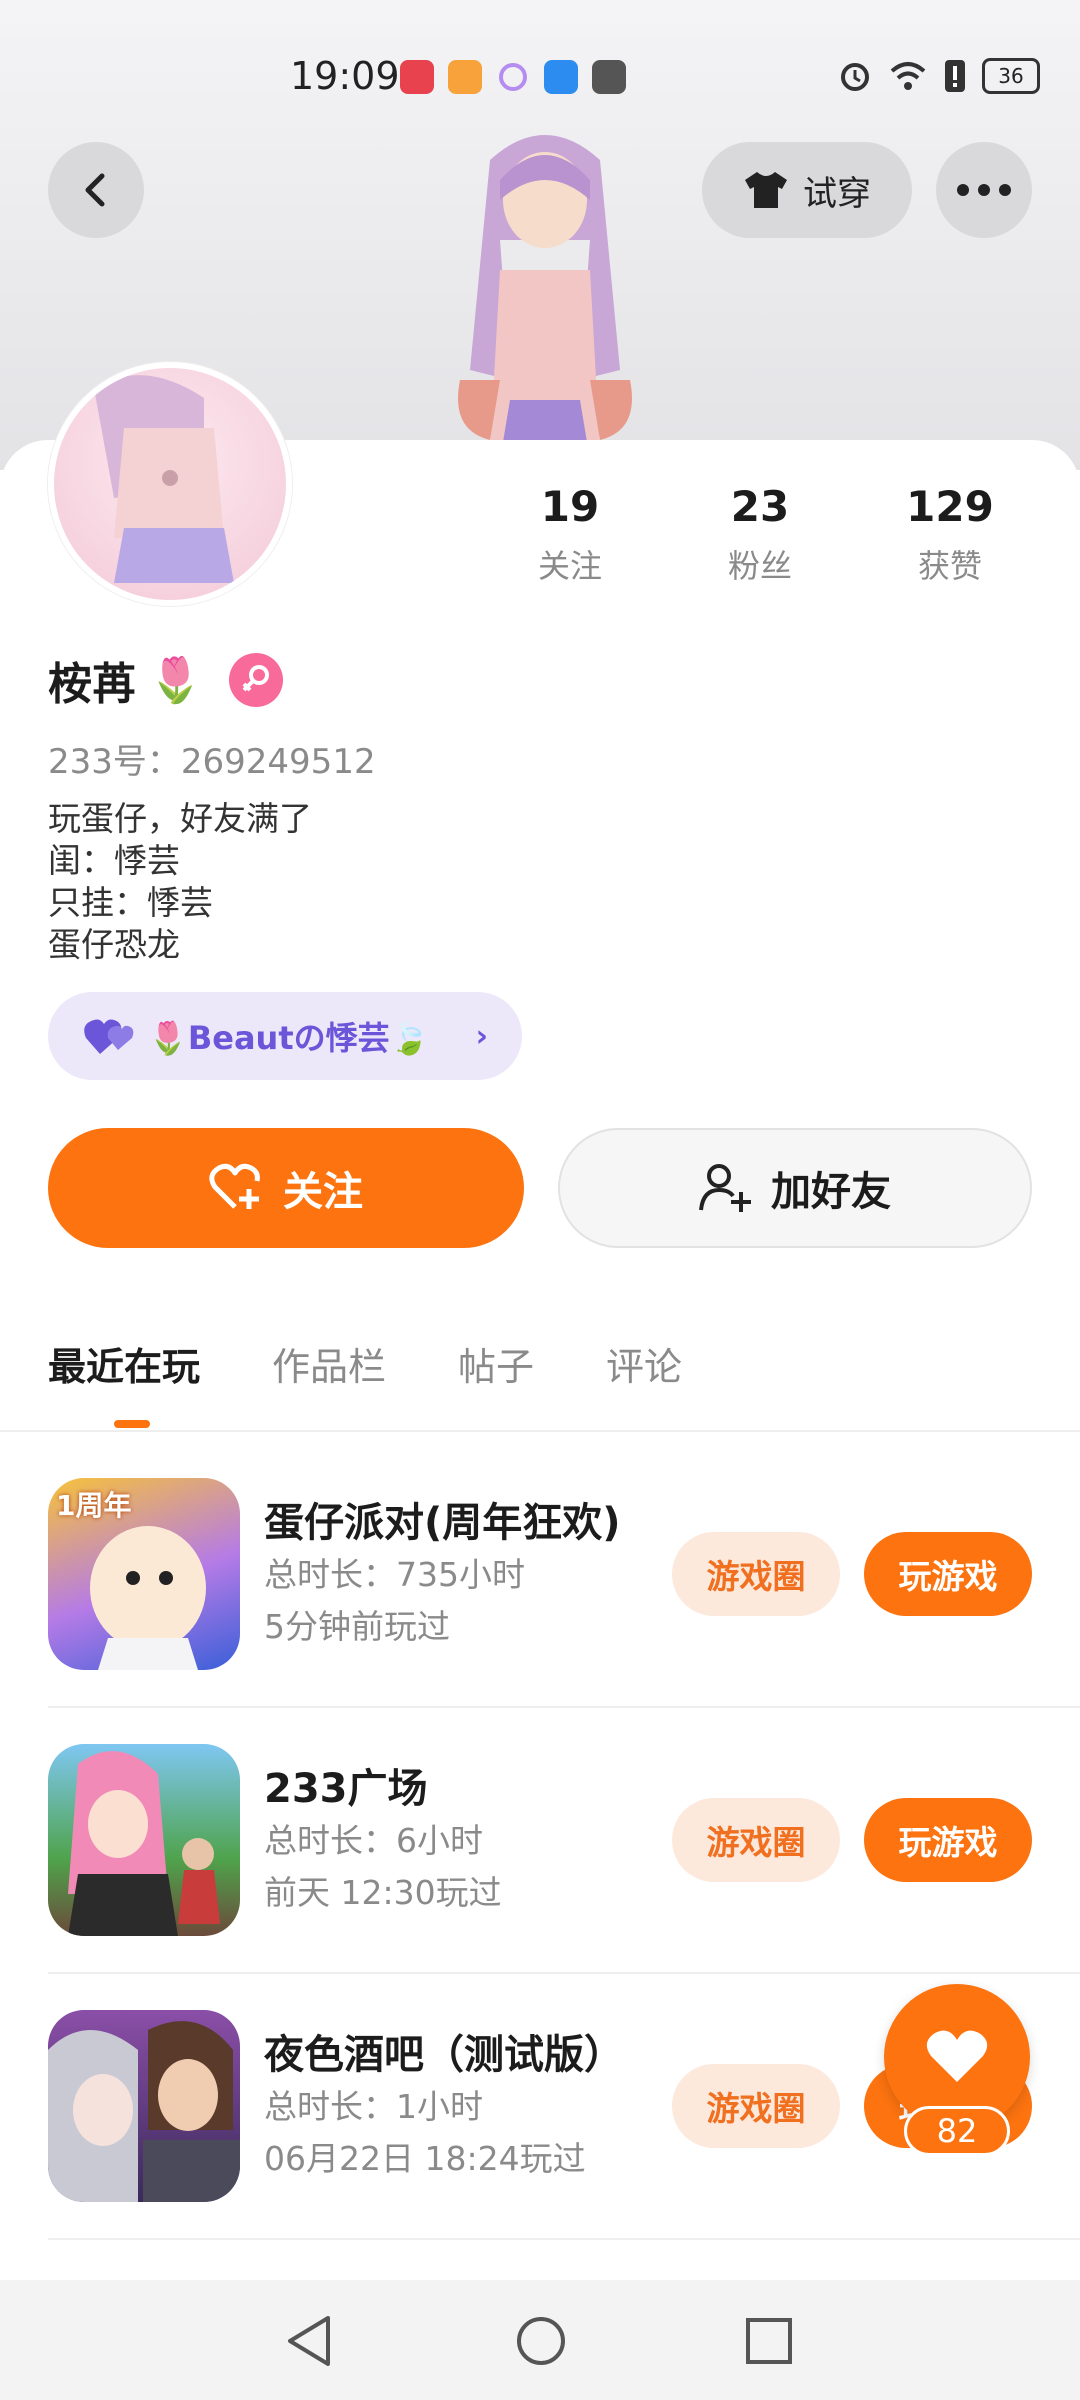 This screenshot has height=2400, width=1080. I want to click on relation-tag-label: 🌷Beautの悸芸🍃, so click(289, 1038).